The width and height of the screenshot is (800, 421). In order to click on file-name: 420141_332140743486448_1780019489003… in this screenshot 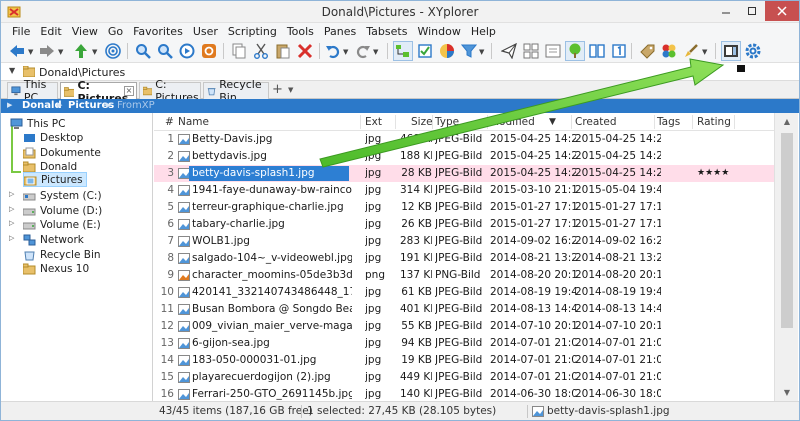, I will do `click(272, 292)`.